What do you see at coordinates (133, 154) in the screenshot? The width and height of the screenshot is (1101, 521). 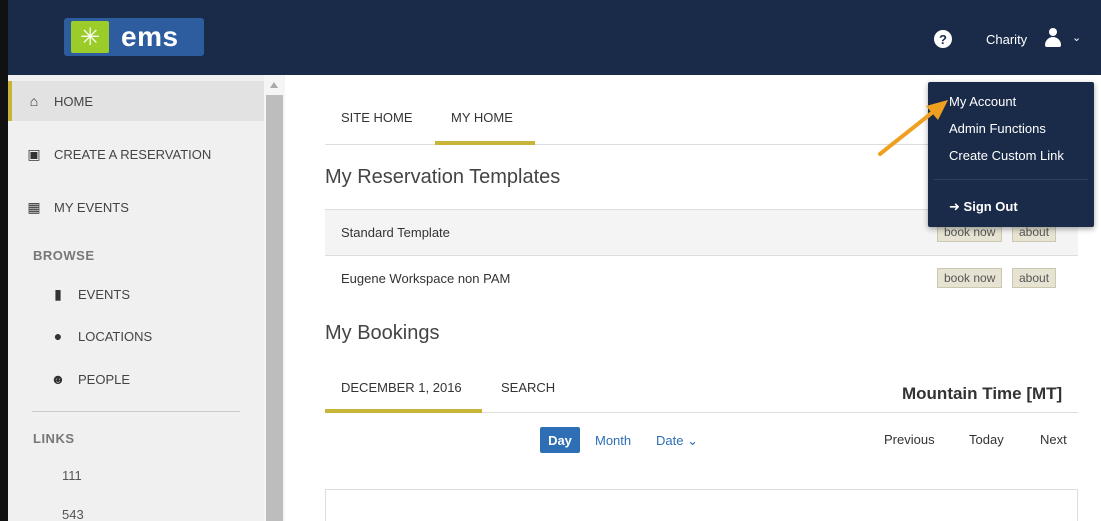 I see `sidebar-item-label: CREATE A RESERVATION` at bounding box center [133, 154].